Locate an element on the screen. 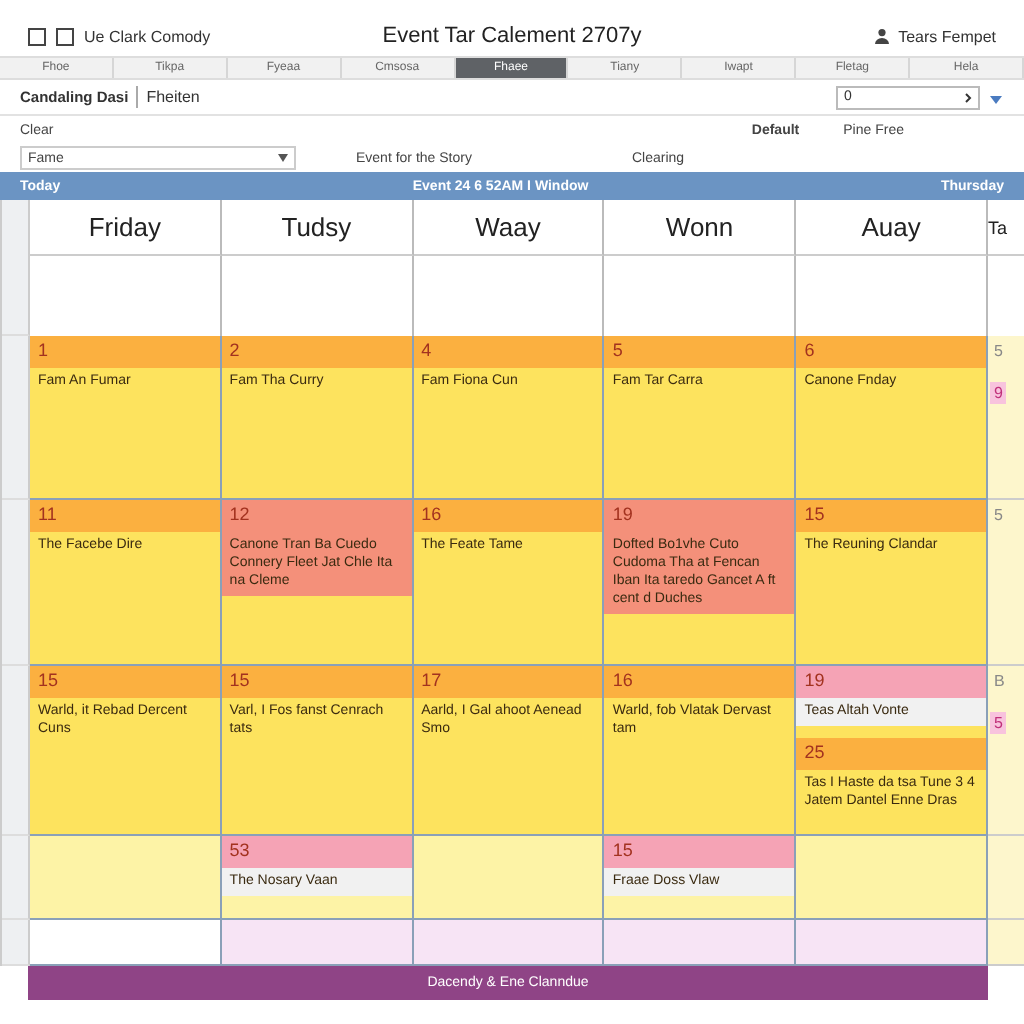  event-date: 11 is located at coordinates (125, 516).